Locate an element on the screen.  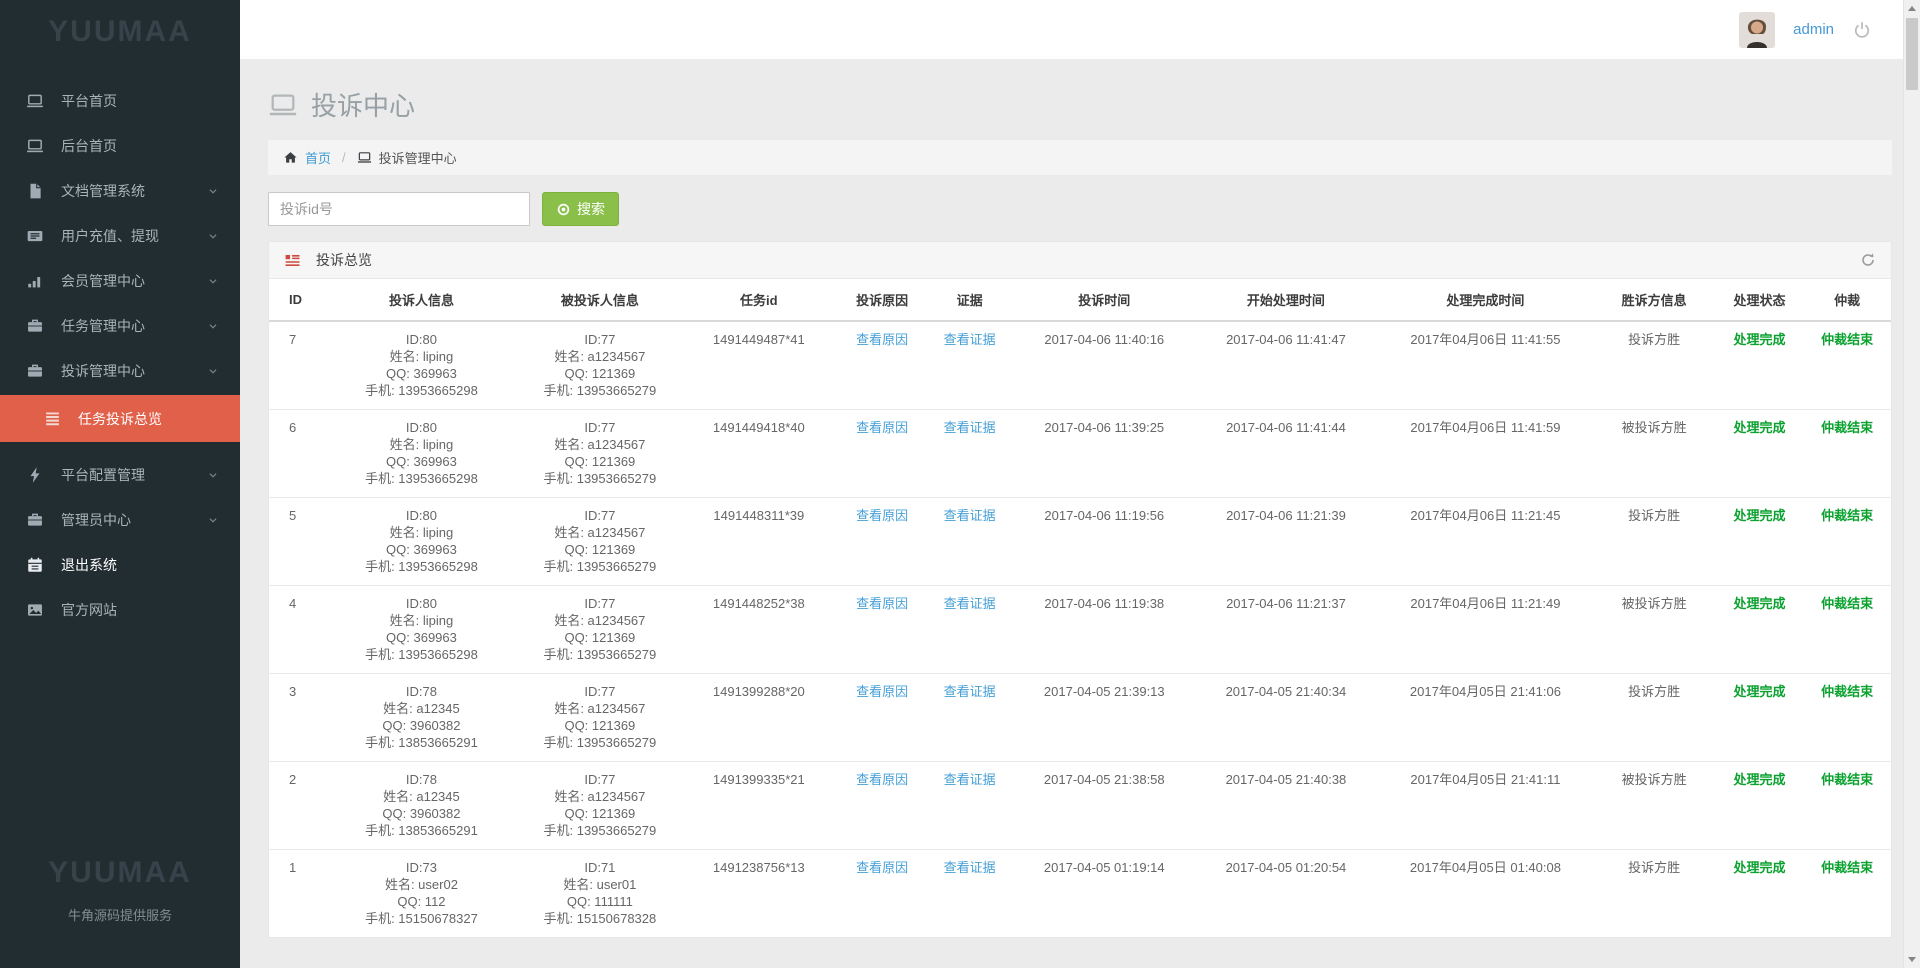
briefcase-icon is located at coordinates (35, 520).